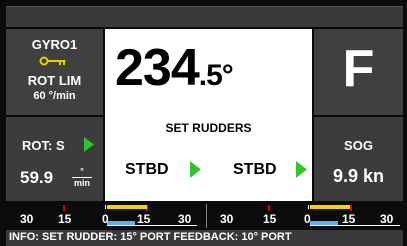 The image size is (407, 246). Describe the element at coordinates (208, 128) in the screenshot. I see `instruction-text: SET RUDDERS` at that location.